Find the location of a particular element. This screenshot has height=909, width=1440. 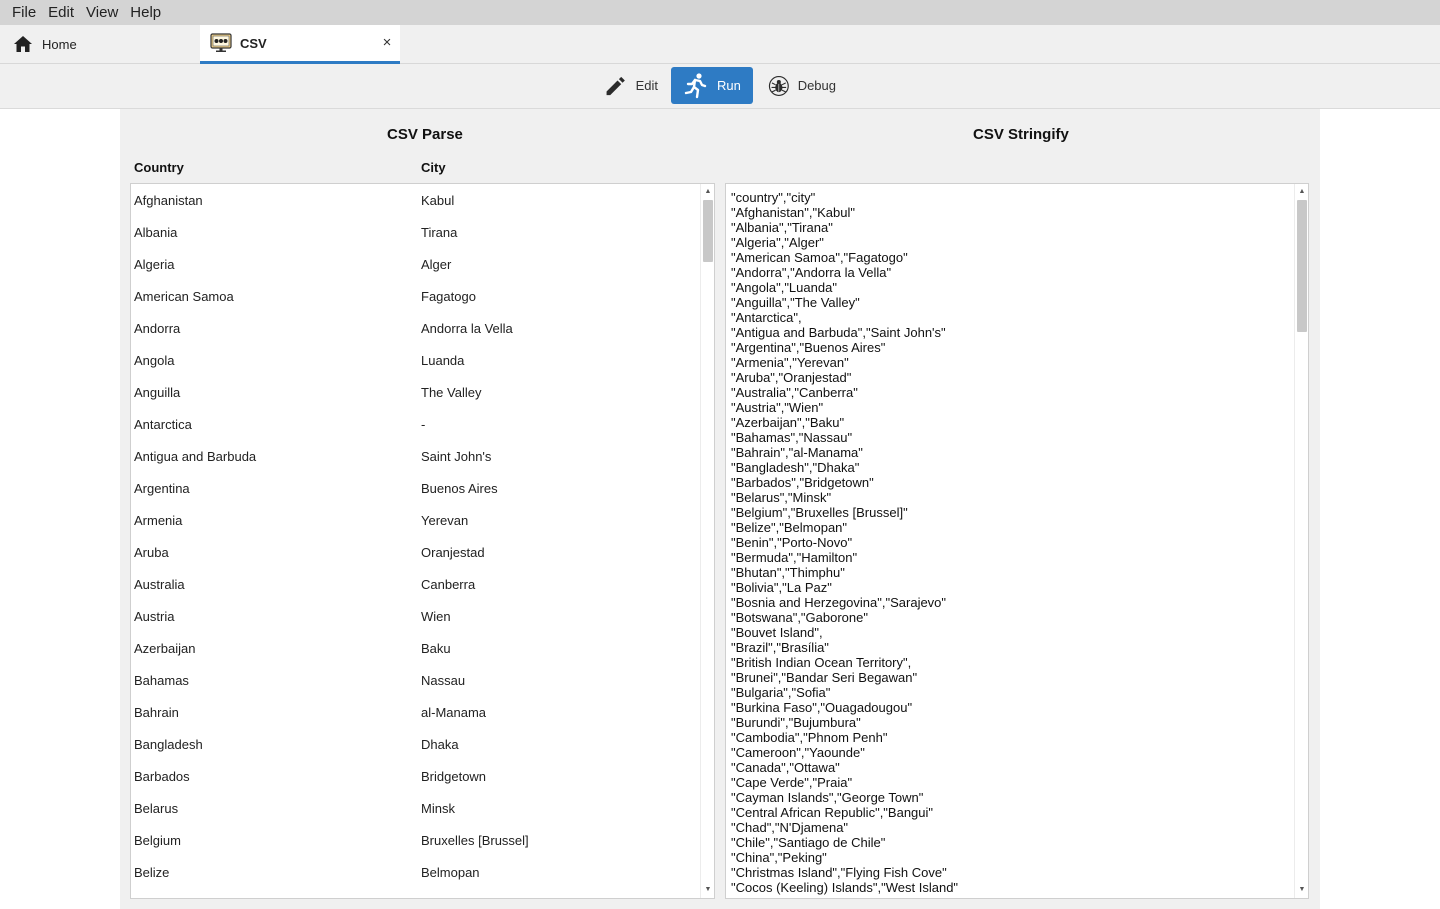

csv-line: "Botswana","Gaborone" is located at coordinates (799, 617).